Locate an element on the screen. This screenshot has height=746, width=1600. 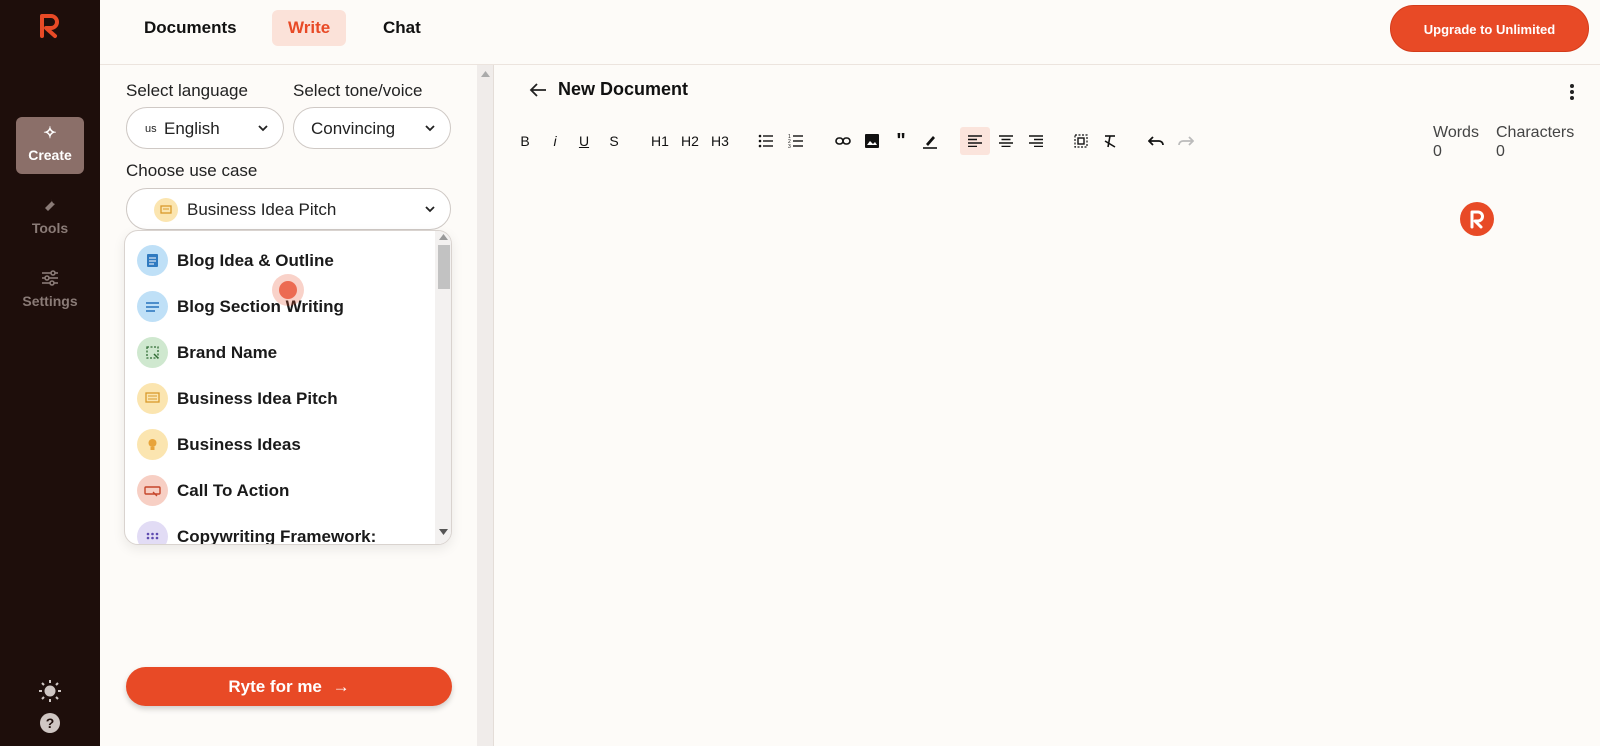
list-item-label: Brand Name is located at coordinates (227, 352).